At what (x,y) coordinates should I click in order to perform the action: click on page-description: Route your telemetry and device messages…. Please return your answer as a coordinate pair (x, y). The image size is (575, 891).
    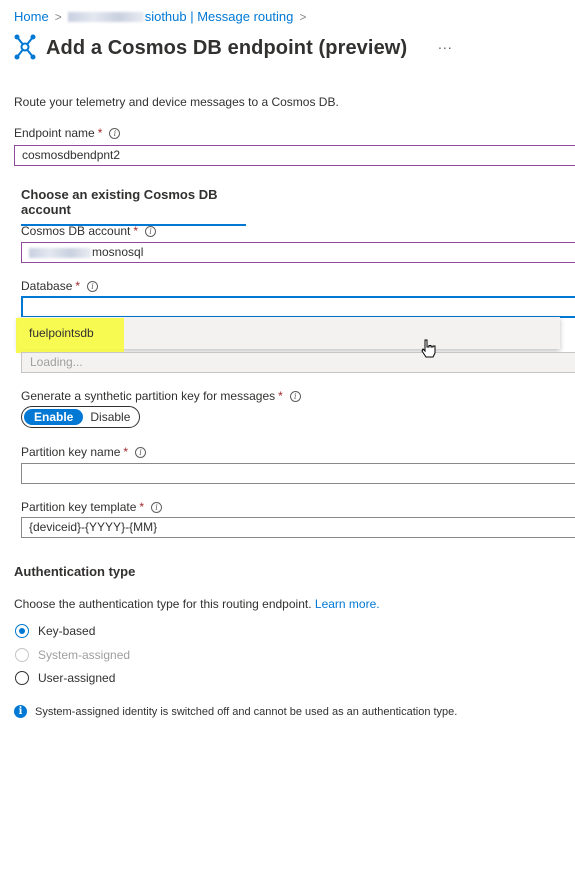
    Looking at the image, I should click on (176, 102).